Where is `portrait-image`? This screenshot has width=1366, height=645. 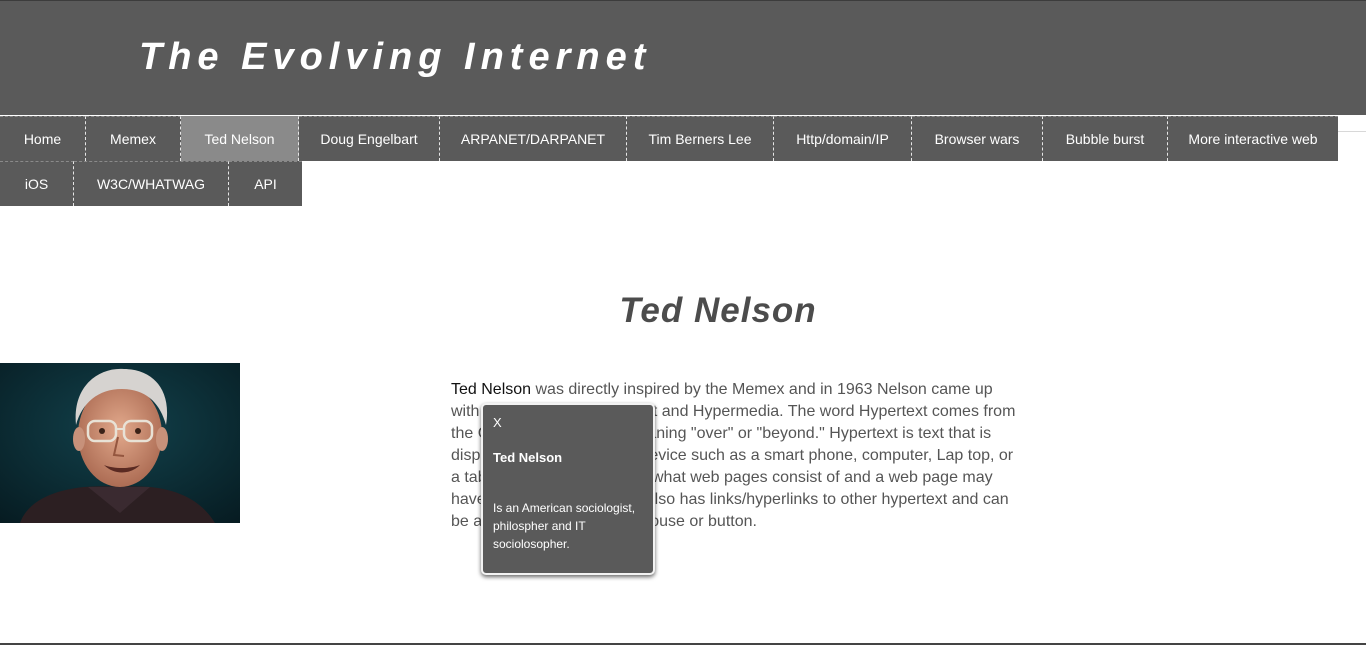 portrait-image is located at coordinates (120, 443).